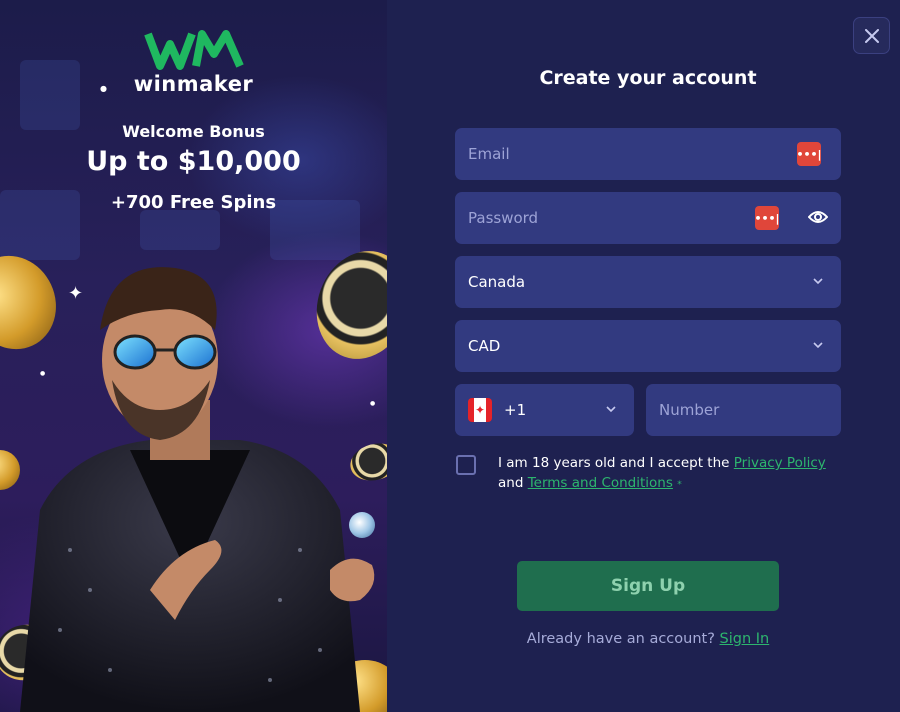 Image resolution: width=900 pixels, height=712 pixels. I want to click on consent-and: and, so click(511, 483).